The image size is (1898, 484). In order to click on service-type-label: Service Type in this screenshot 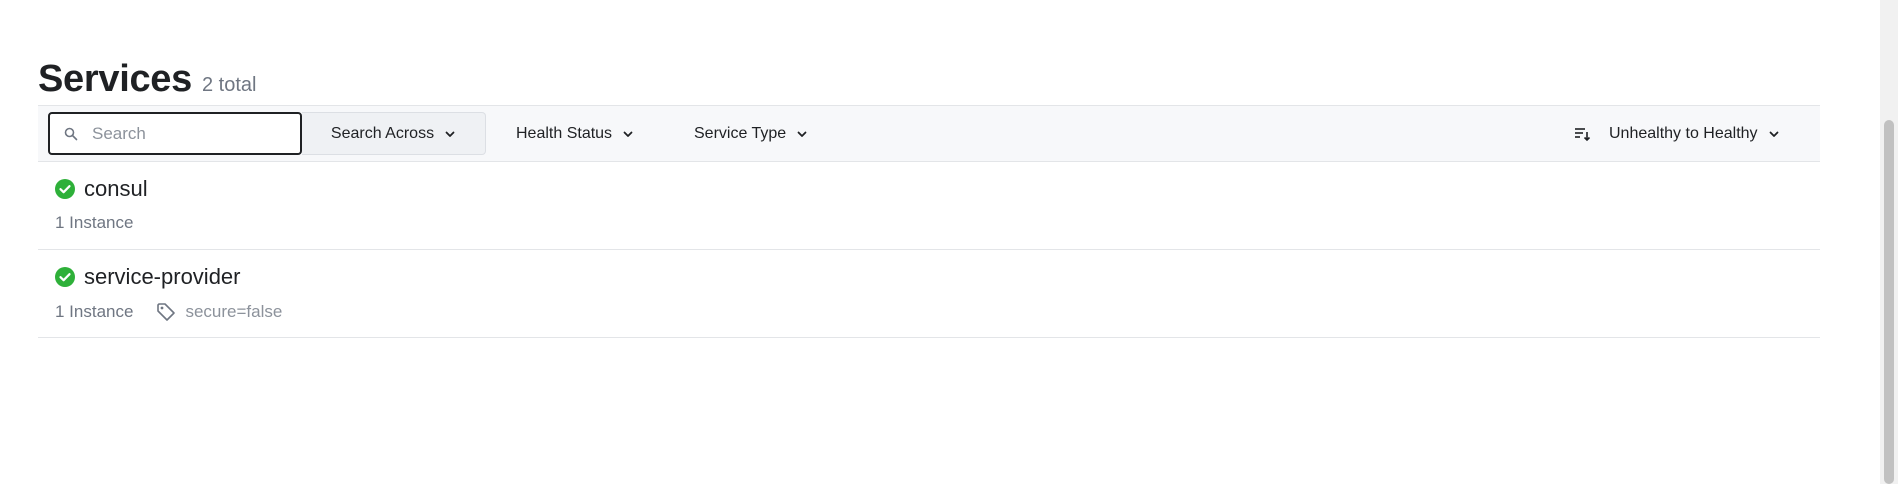, I will do `click(740, 133)`.